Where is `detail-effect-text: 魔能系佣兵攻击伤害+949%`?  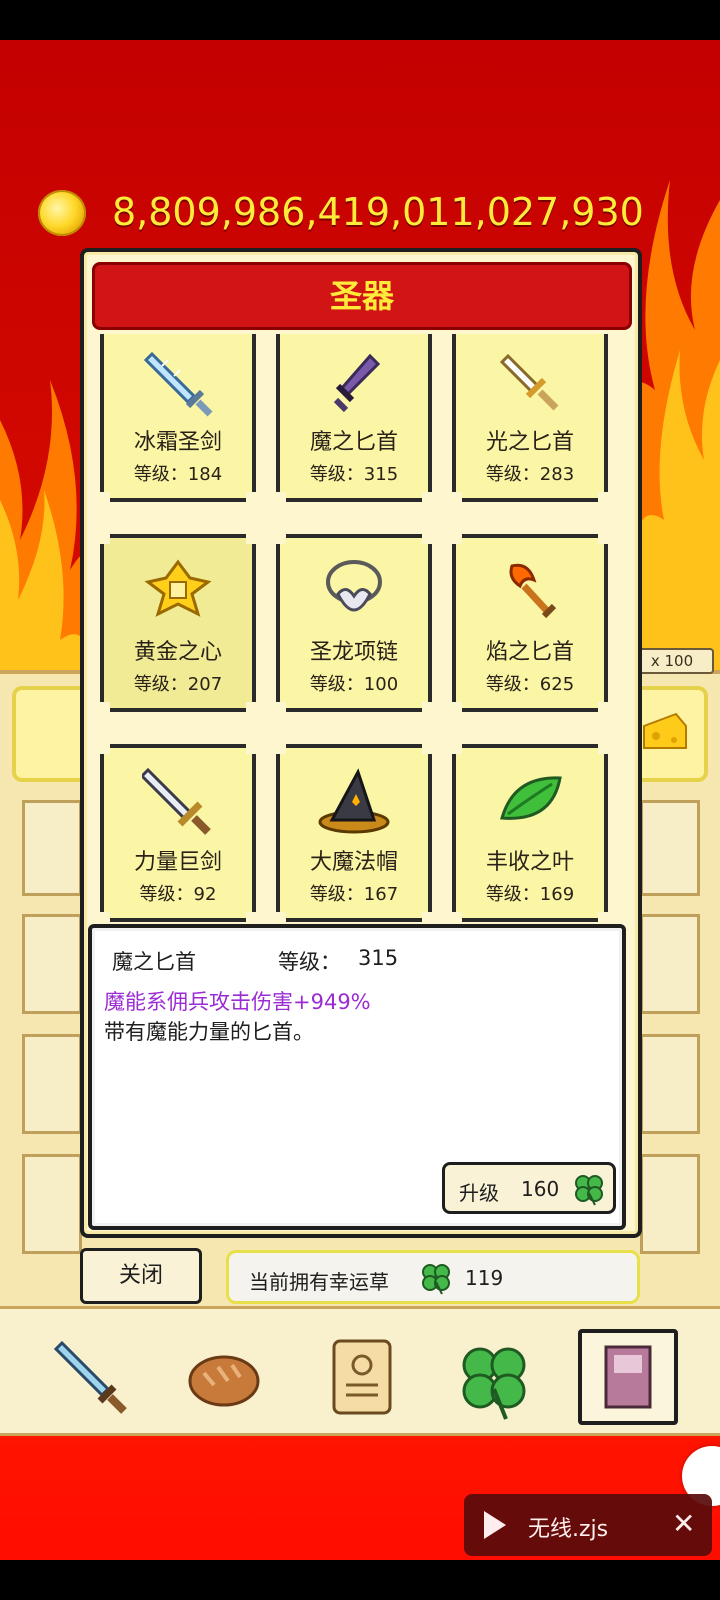 detail-effect-text: 魔能系佣兵攻击伤害+949% is located at coordinates (237, 1002).